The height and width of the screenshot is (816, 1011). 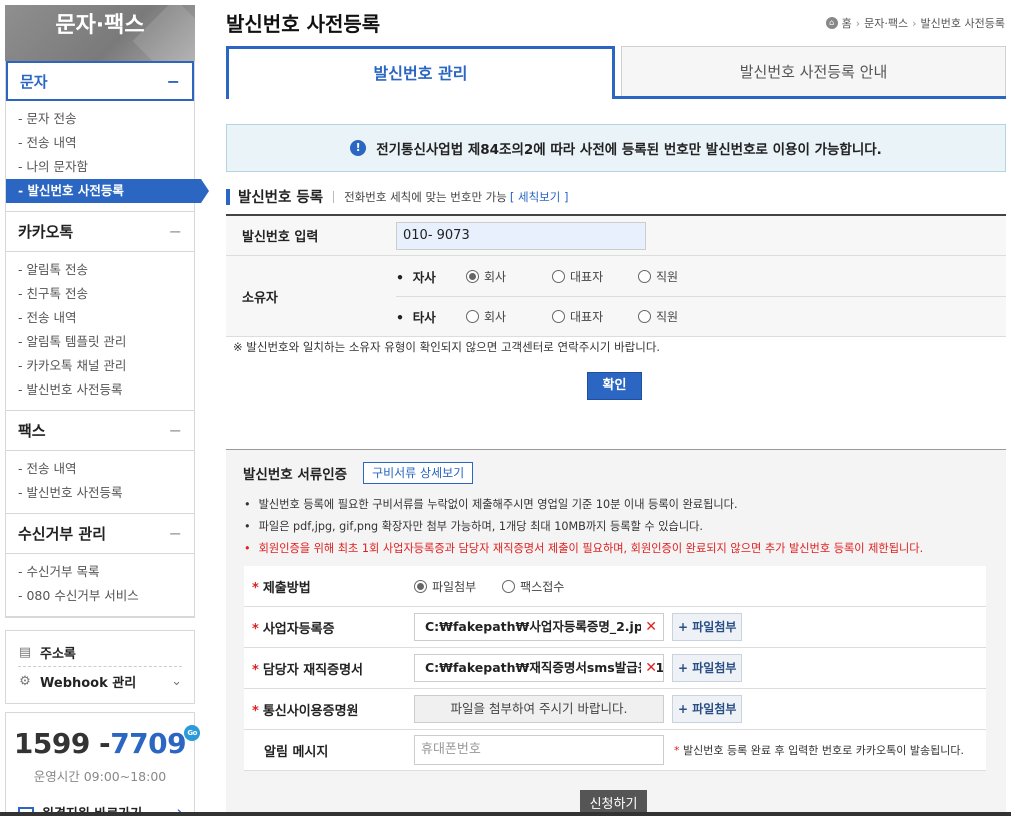 What do you see at coordinates (521, 235) in the screenshot?
I see `phone-input: 010- 9073` at bounding box center [521, 235].